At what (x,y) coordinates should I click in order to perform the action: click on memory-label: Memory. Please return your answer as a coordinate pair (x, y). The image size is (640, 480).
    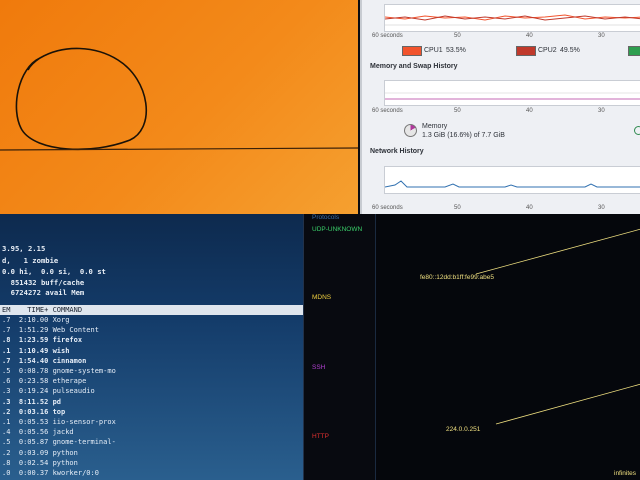
    Looking at the image, I should click on (435, 126).